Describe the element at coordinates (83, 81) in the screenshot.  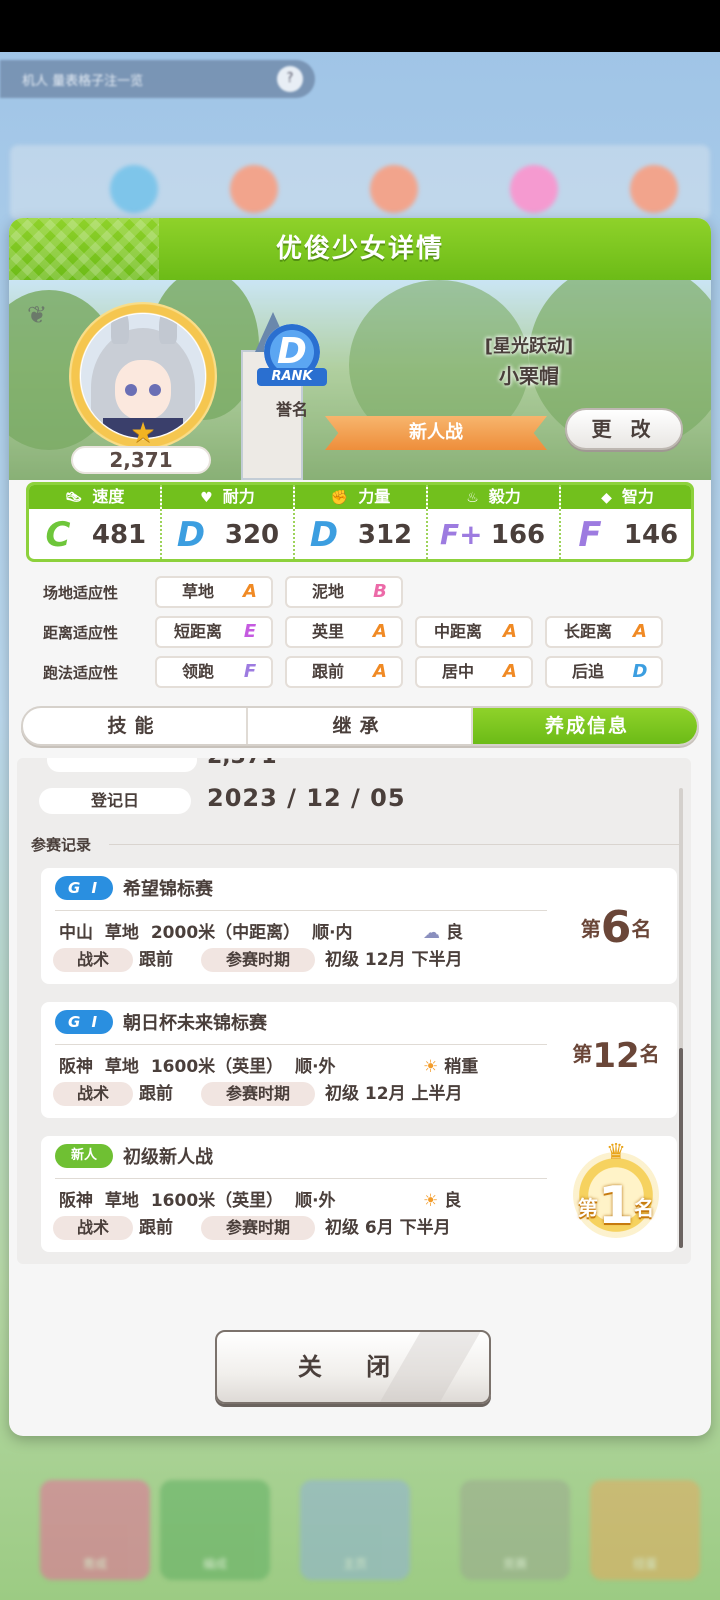
I see `background-top-bar-text: 机人 量表格子注一览` at that location.